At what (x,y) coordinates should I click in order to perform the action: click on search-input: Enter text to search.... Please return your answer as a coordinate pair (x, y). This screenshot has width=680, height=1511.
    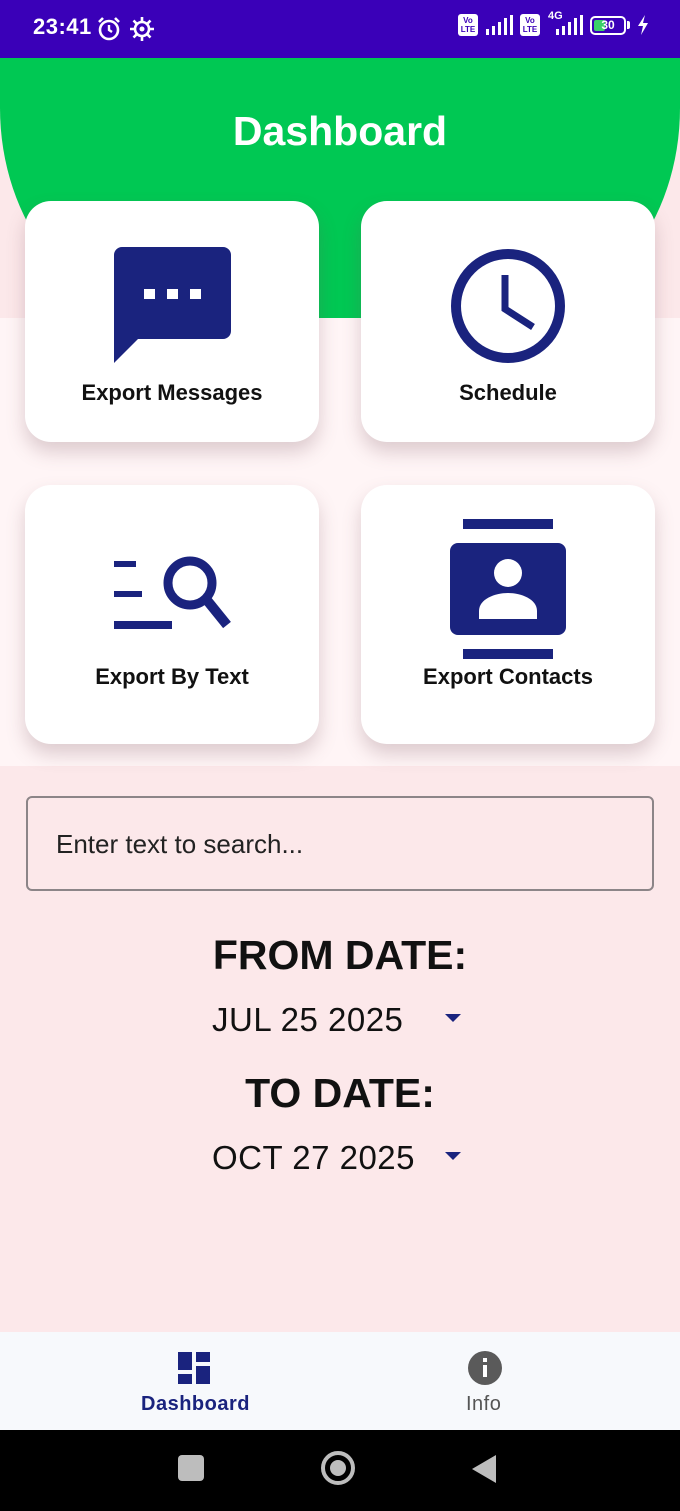
    Looking at the image, I should click on (340, 843).